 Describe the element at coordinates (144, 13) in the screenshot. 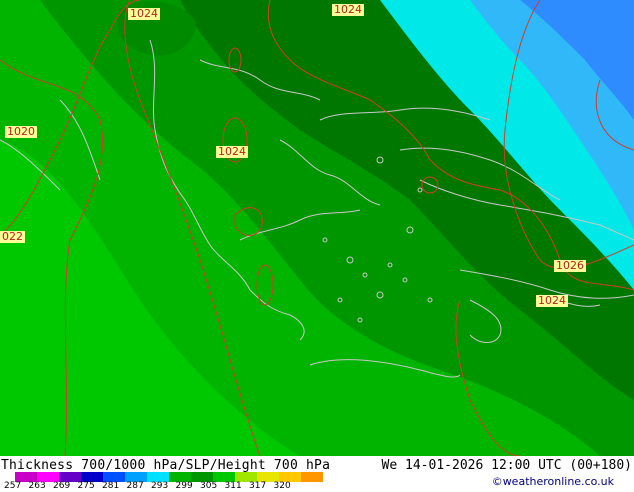

I see `isobar-label-1024-nw: 1024` at that location.